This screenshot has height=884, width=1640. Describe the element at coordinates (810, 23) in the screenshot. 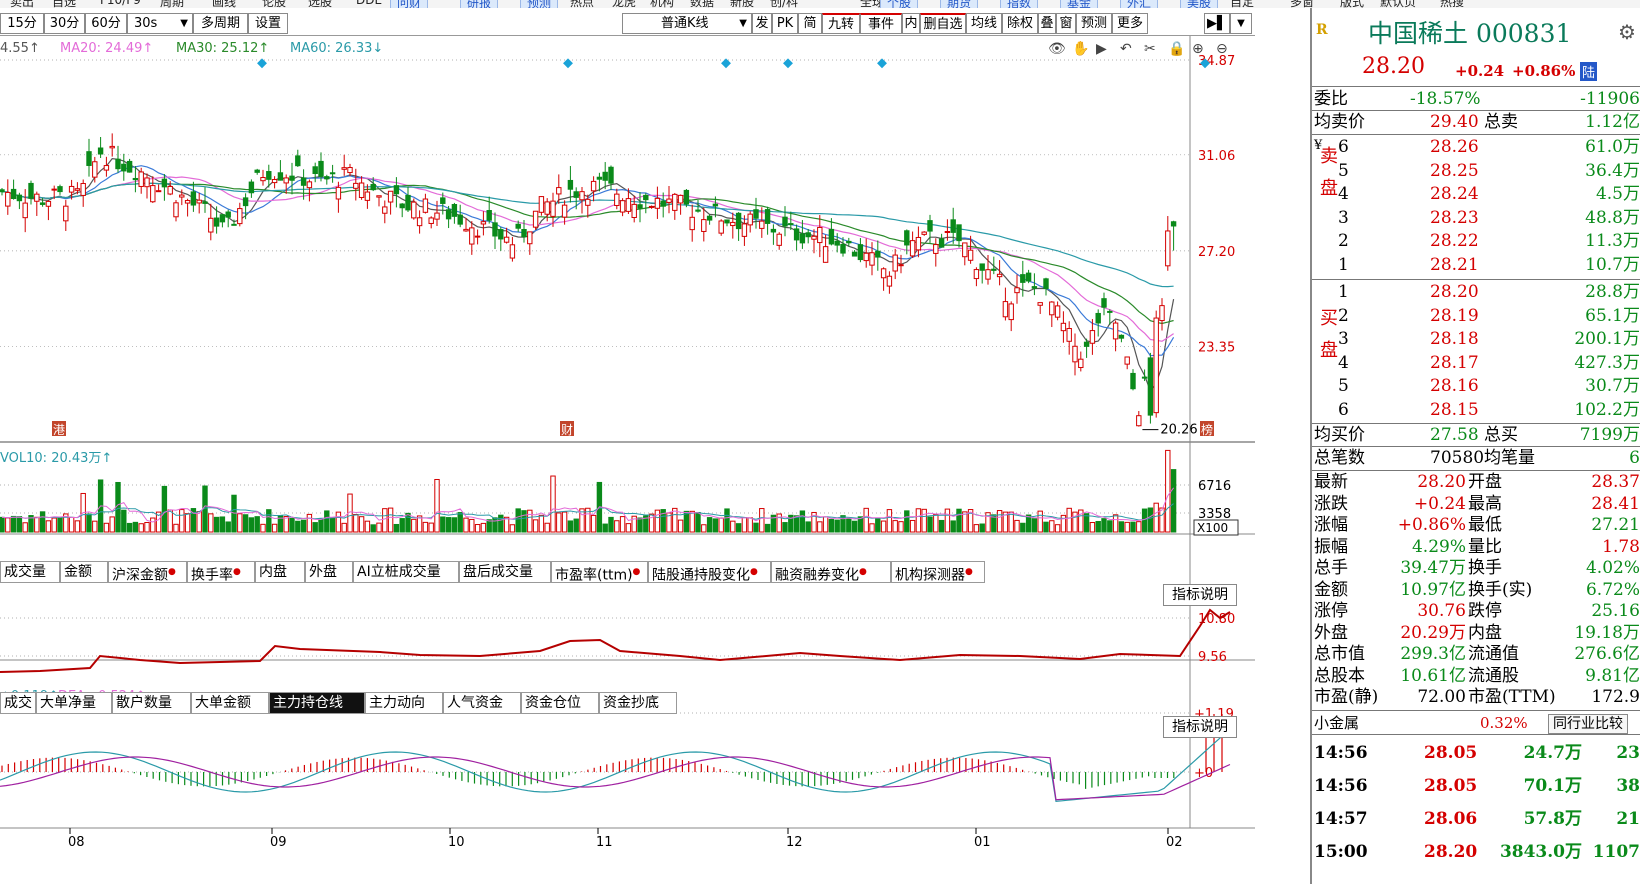

I see `tool-button: 简` at that location.